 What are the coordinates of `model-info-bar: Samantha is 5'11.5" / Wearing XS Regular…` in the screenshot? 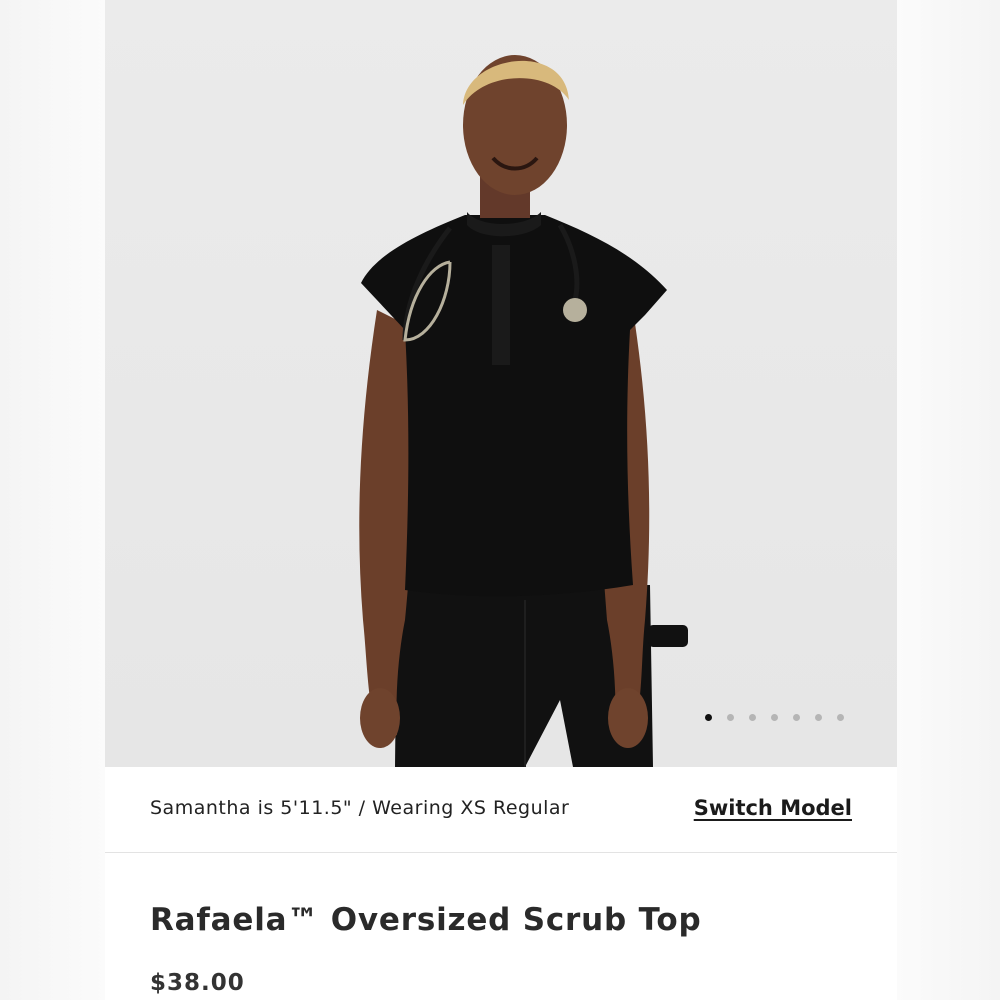 It's located at (501, 810).